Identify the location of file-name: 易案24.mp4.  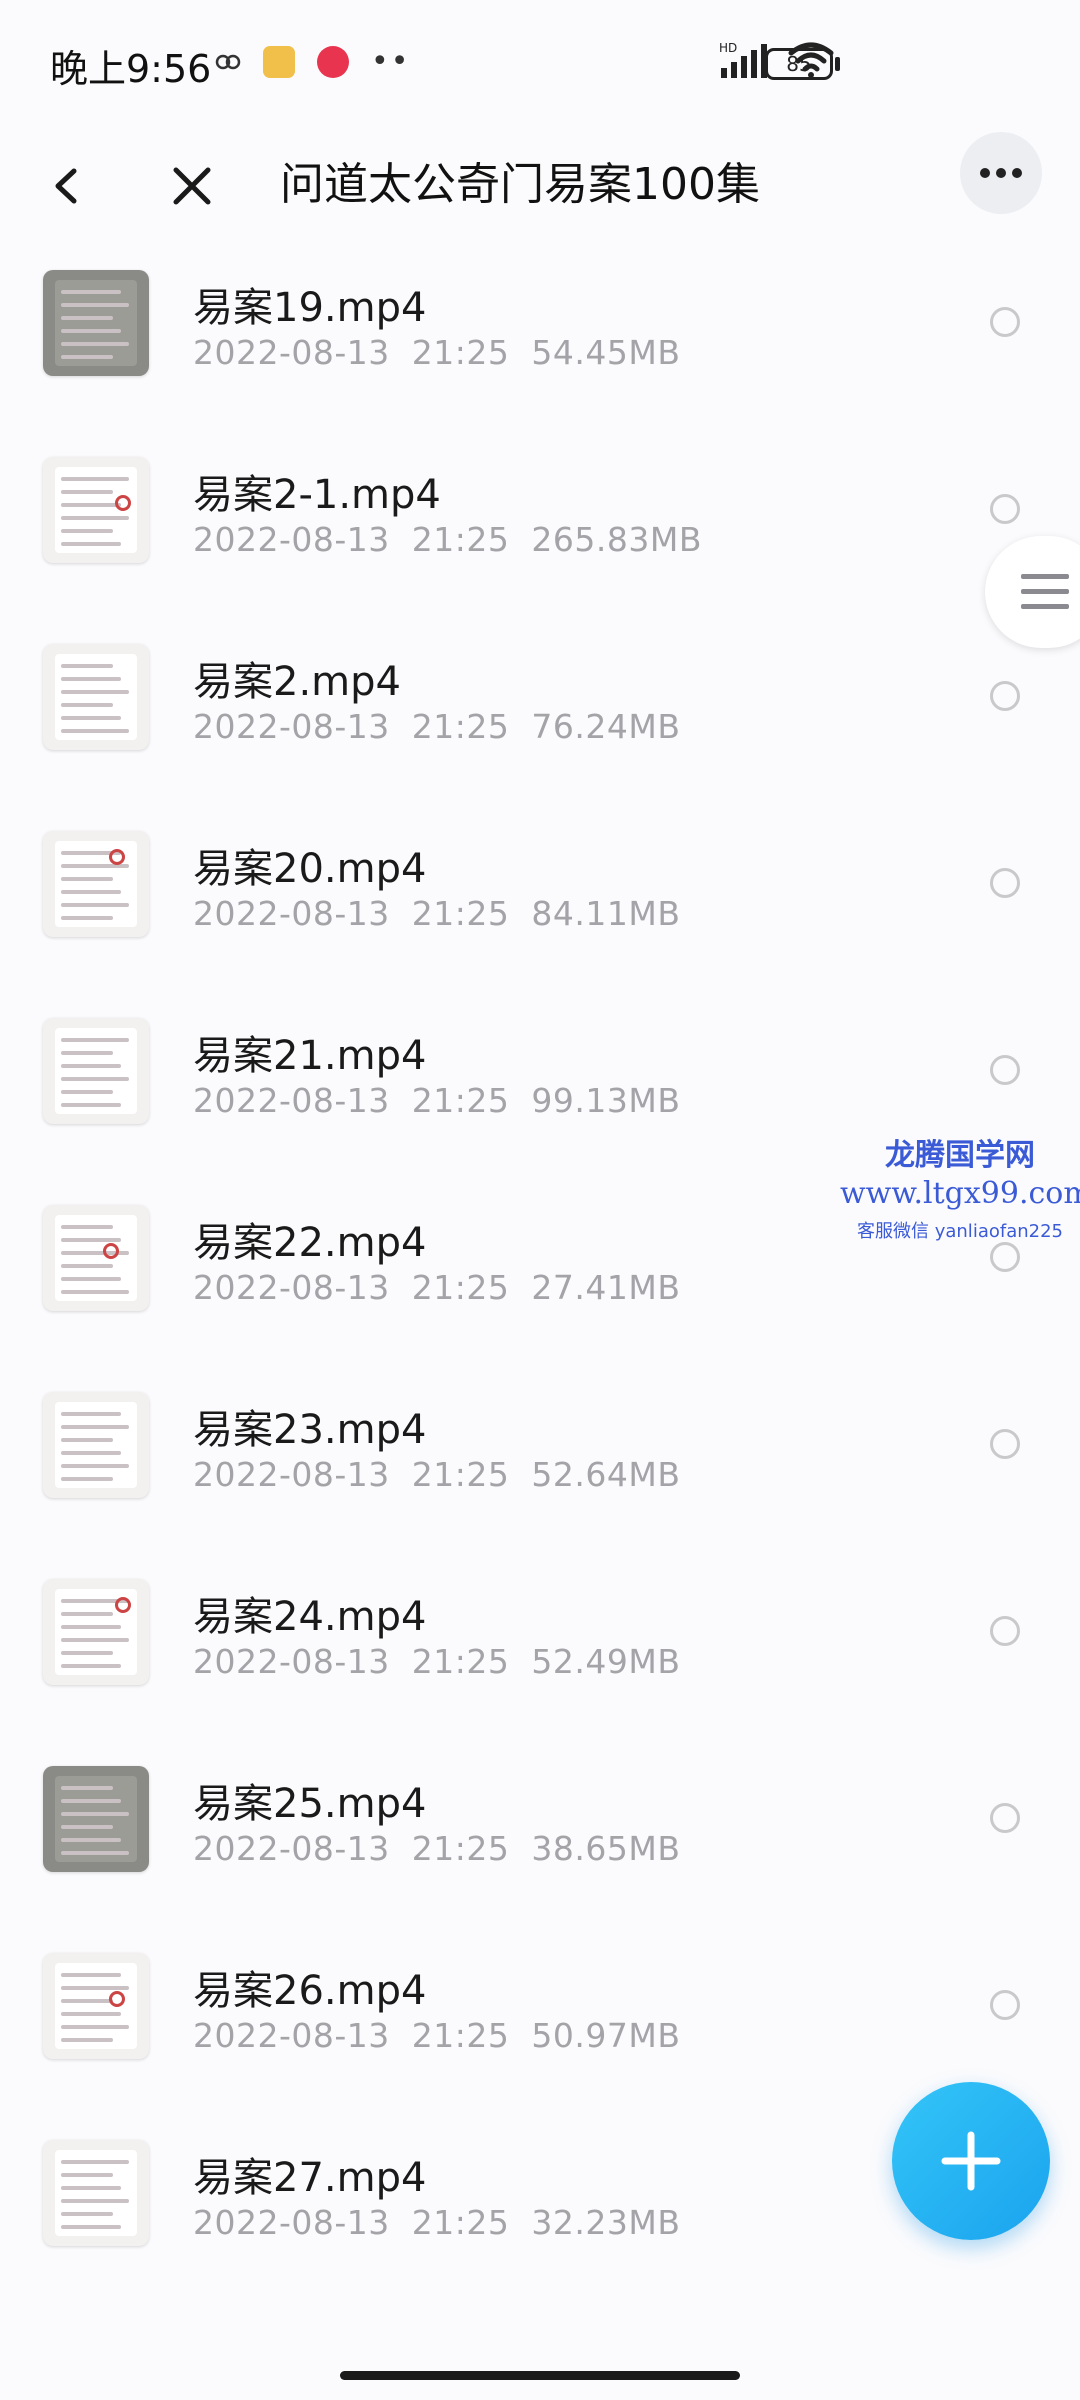
(310, 1617).